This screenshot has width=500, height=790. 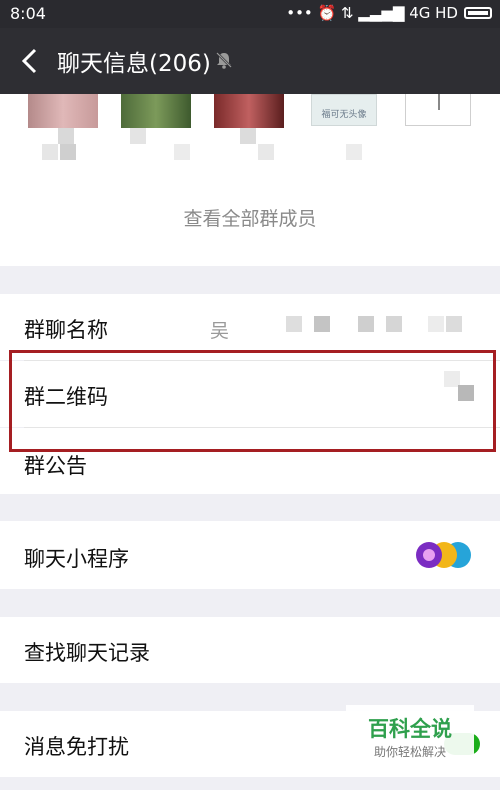 I want to click on search-chat-history-label: 查找聊天记录, so click(x=87, y=653).